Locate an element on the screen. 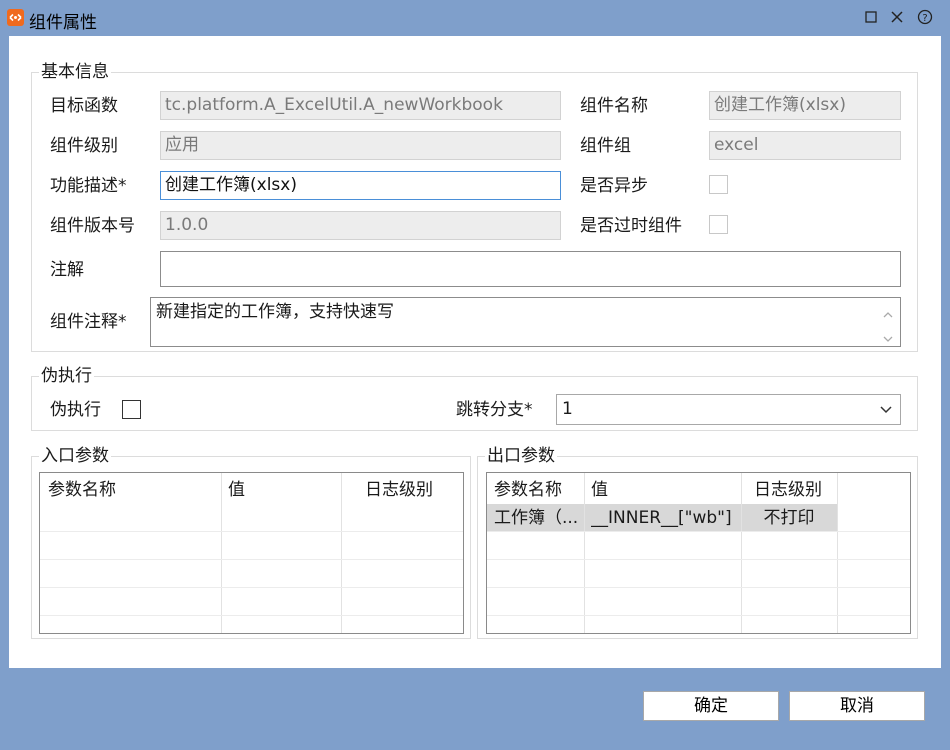 This screenshot has width=950, height=750. jump-branch-value: 1 is located at coordinates (567, 409).